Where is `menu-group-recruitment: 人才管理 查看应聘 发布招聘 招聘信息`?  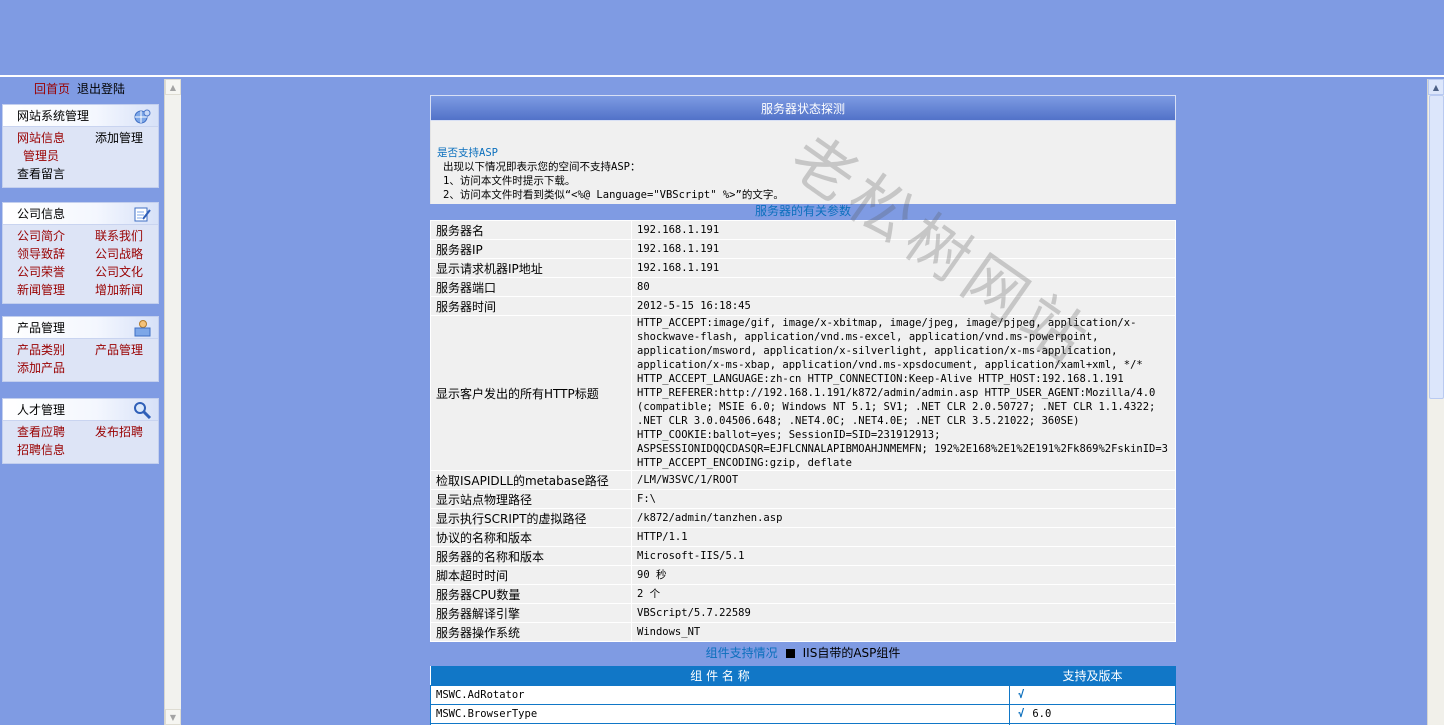 menu-group-recruitment: 人才管理 查看应聘 发布招聘 招聘信息 is located at coordinates (80, 431).